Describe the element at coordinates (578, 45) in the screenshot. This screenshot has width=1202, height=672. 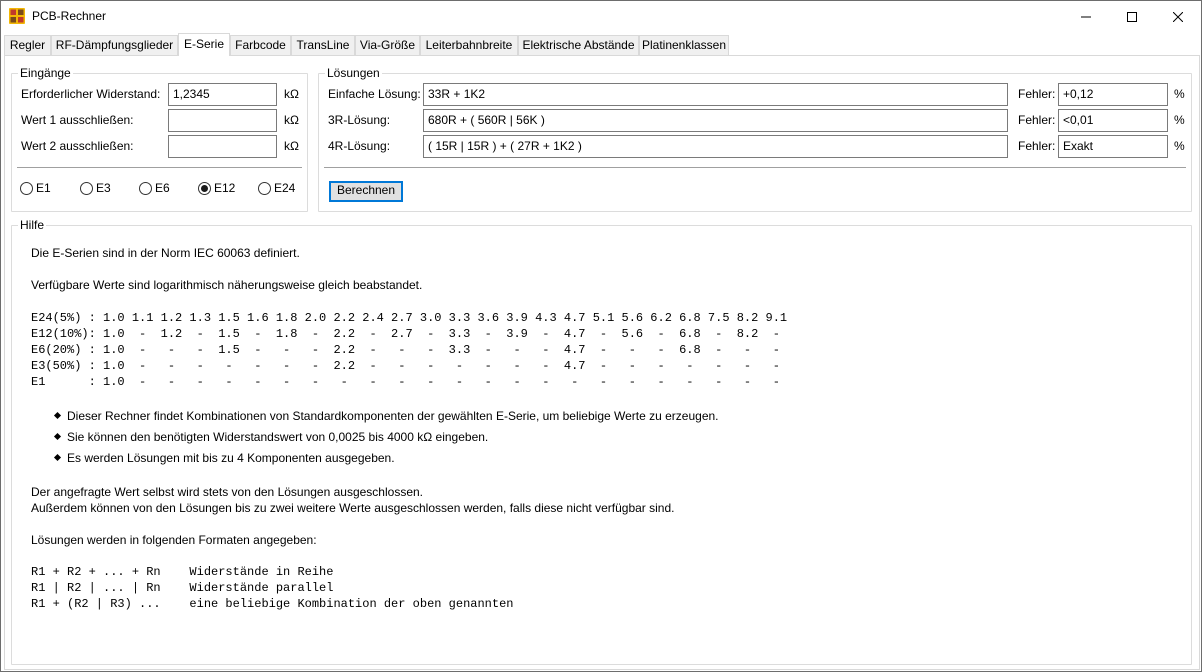
I see `tab-elektrische-abstaende: Elektrische Abstände` at that location.